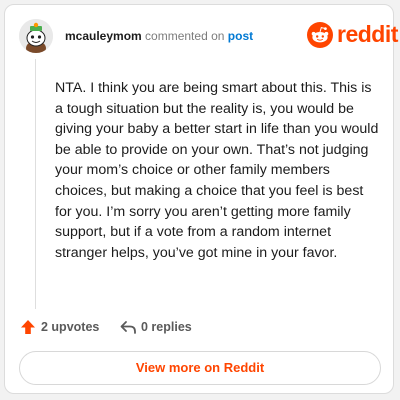 Image resolution: width=400 pixels, height=400 pixels. I want to click on comment-header: mcauleymom commented on post reddit, so click(208, 37).